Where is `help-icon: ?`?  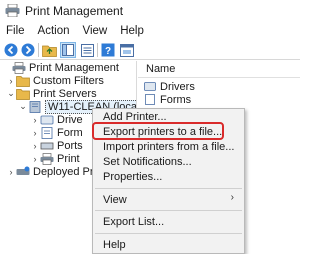 help-icon: ? is located at coordinates (108, 50).